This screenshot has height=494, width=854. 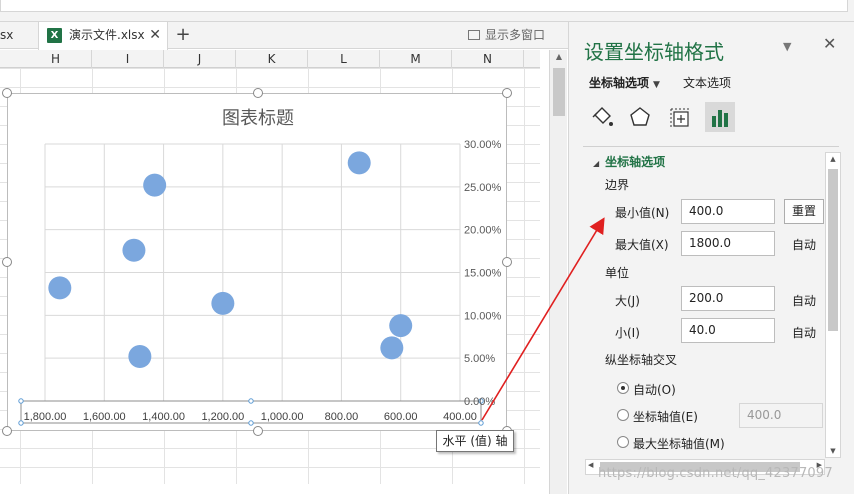 What do you see at coordinates (715, 473) in the screenshot?
I see `watermark: https://blog.csdn.net/qq_42377097` at bounding box center [715, 473].